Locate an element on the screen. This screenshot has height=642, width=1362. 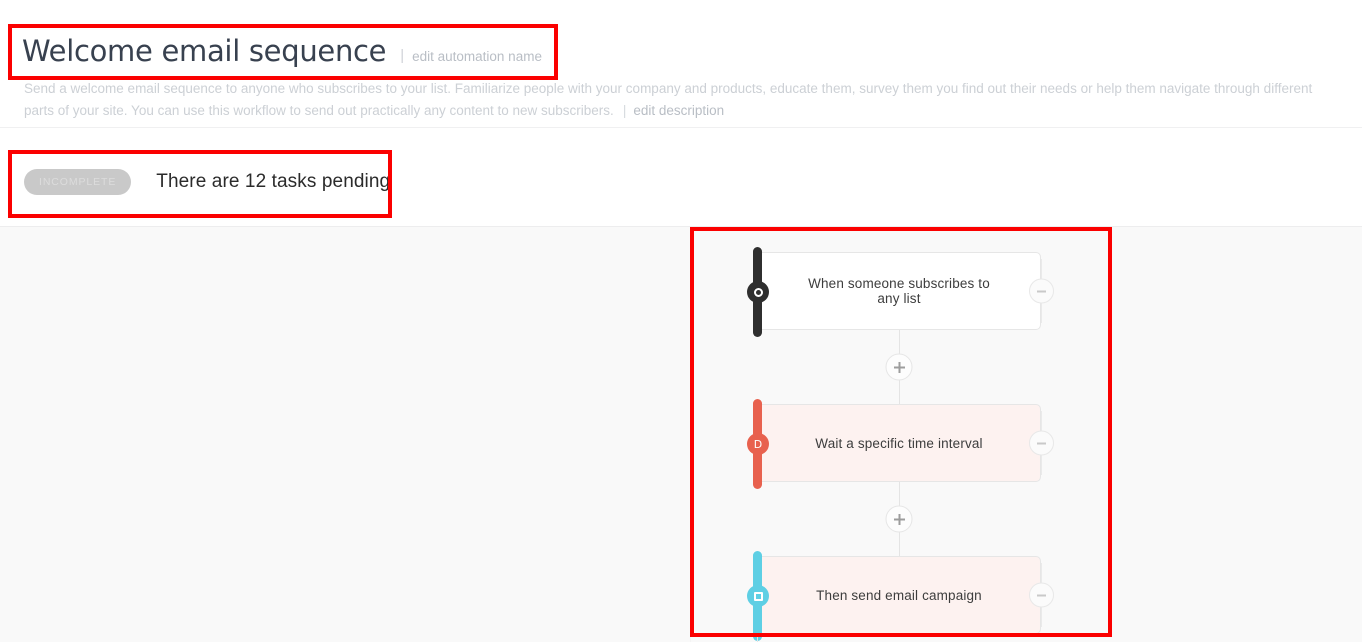
workflow-node-label: Wait a specific time interval is located at coordinates (899, 443).